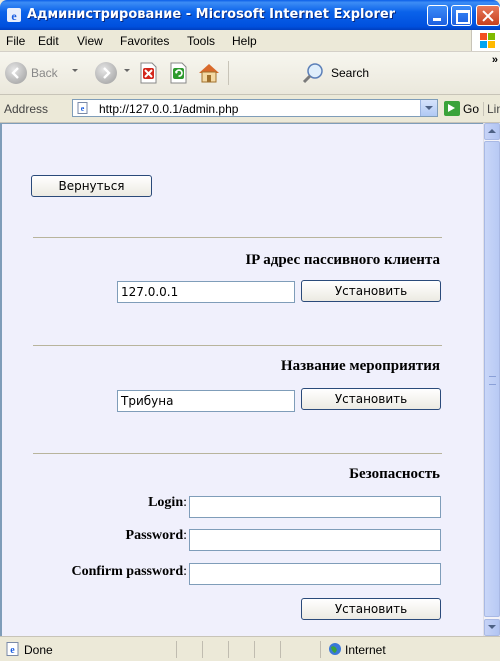 This screenshot has width=500, height=661. What do you see at coordinates (495, 60) in the screenshot?
I see `toolbar-chevron-icon: »` at bounding box center [495, 60].